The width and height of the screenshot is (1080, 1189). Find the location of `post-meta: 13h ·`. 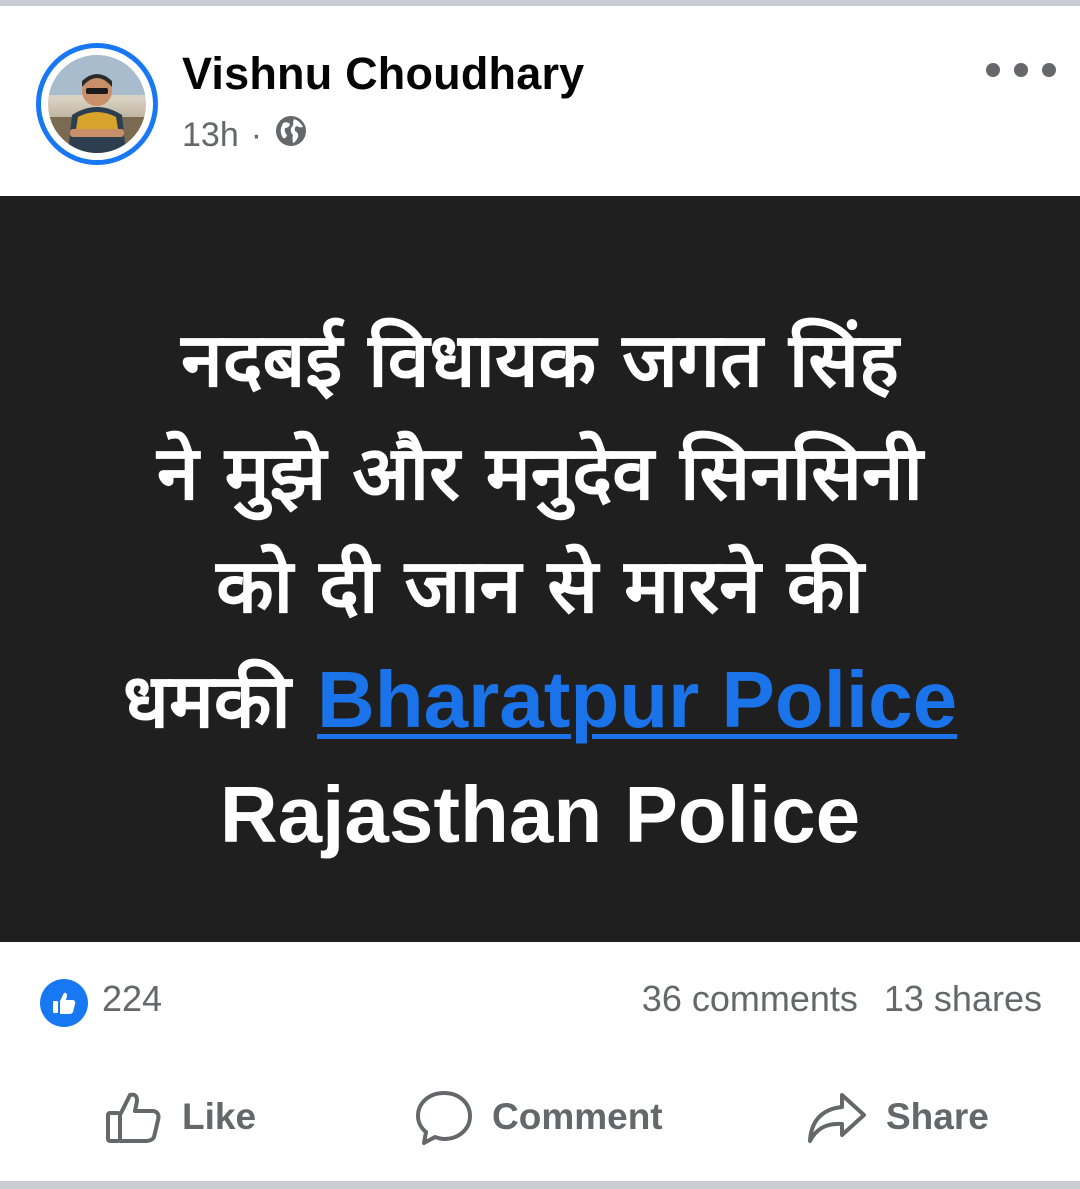

post-meta: 13h · is located at coordinates (245, 135).